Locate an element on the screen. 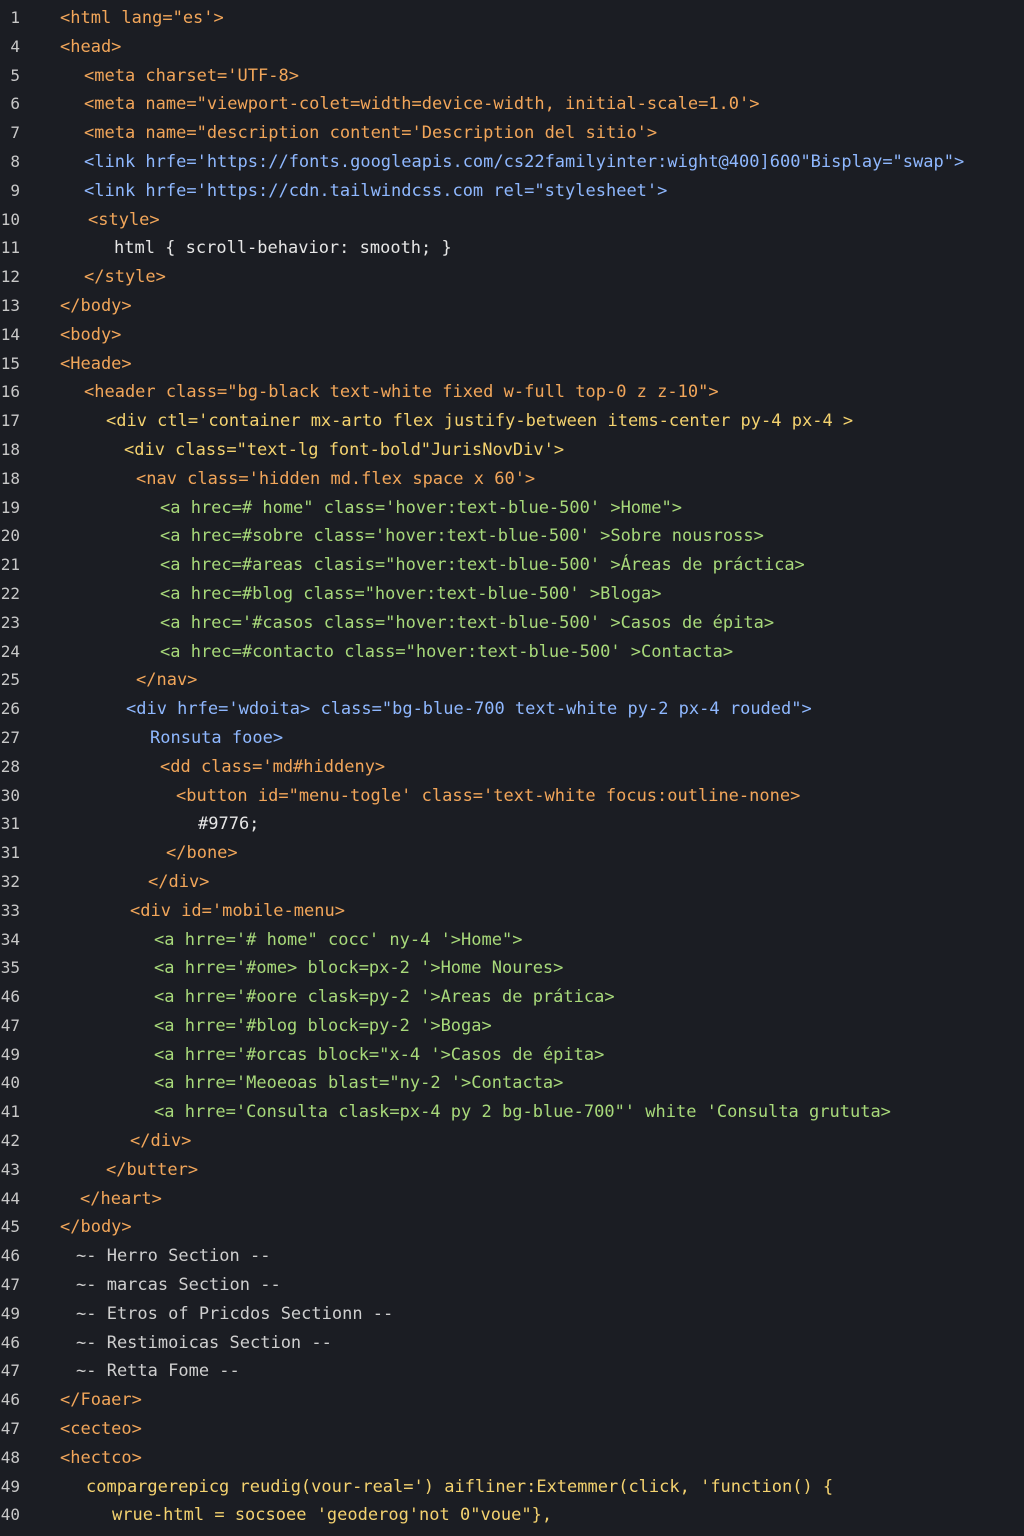 This screenshot has width=1024, height=1536. code-line: 47 ~- marcas Section -- is located at coordinates (512, 1285).